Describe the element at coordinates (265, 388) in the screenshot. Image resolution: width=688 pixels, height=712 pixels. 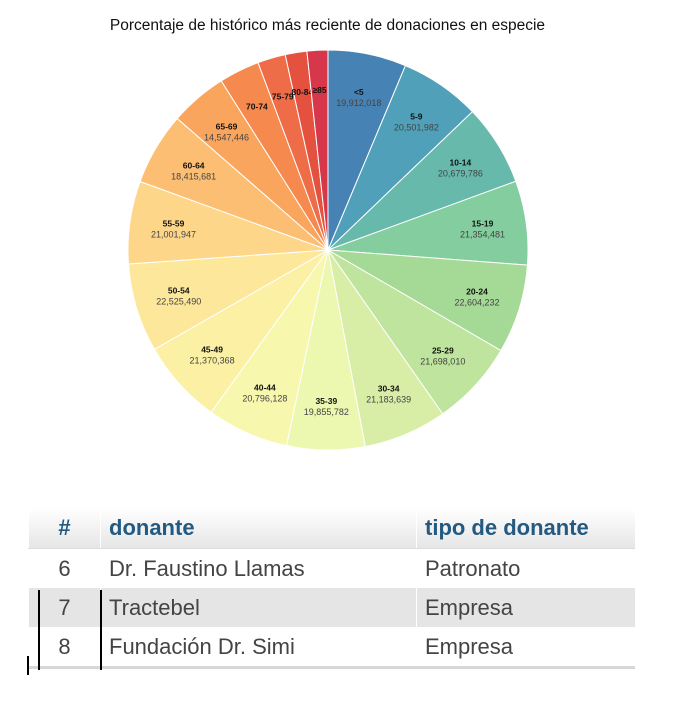
I see `pie-slice-label: 40-44` at that location.